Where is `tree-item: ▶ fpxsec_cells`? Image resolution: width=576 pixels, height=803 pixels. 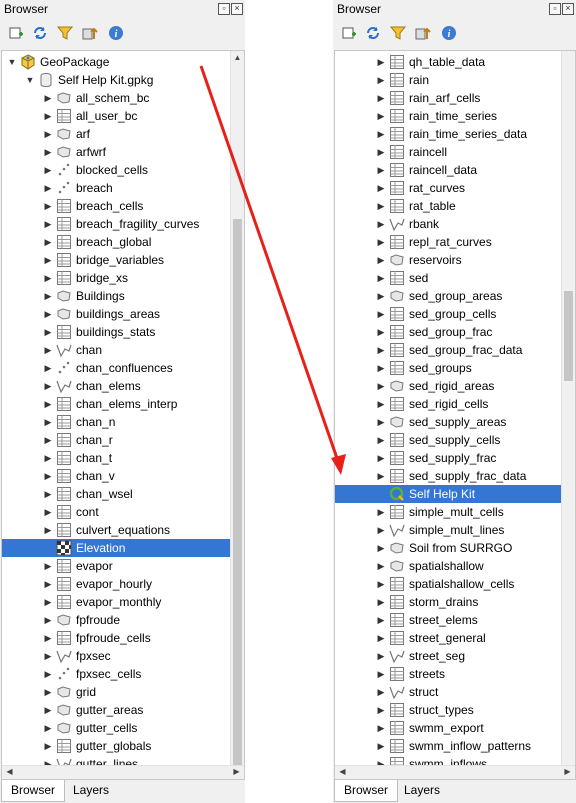 tree-item: ▶ fpxsec_cells is located at coordinates (116, 674).